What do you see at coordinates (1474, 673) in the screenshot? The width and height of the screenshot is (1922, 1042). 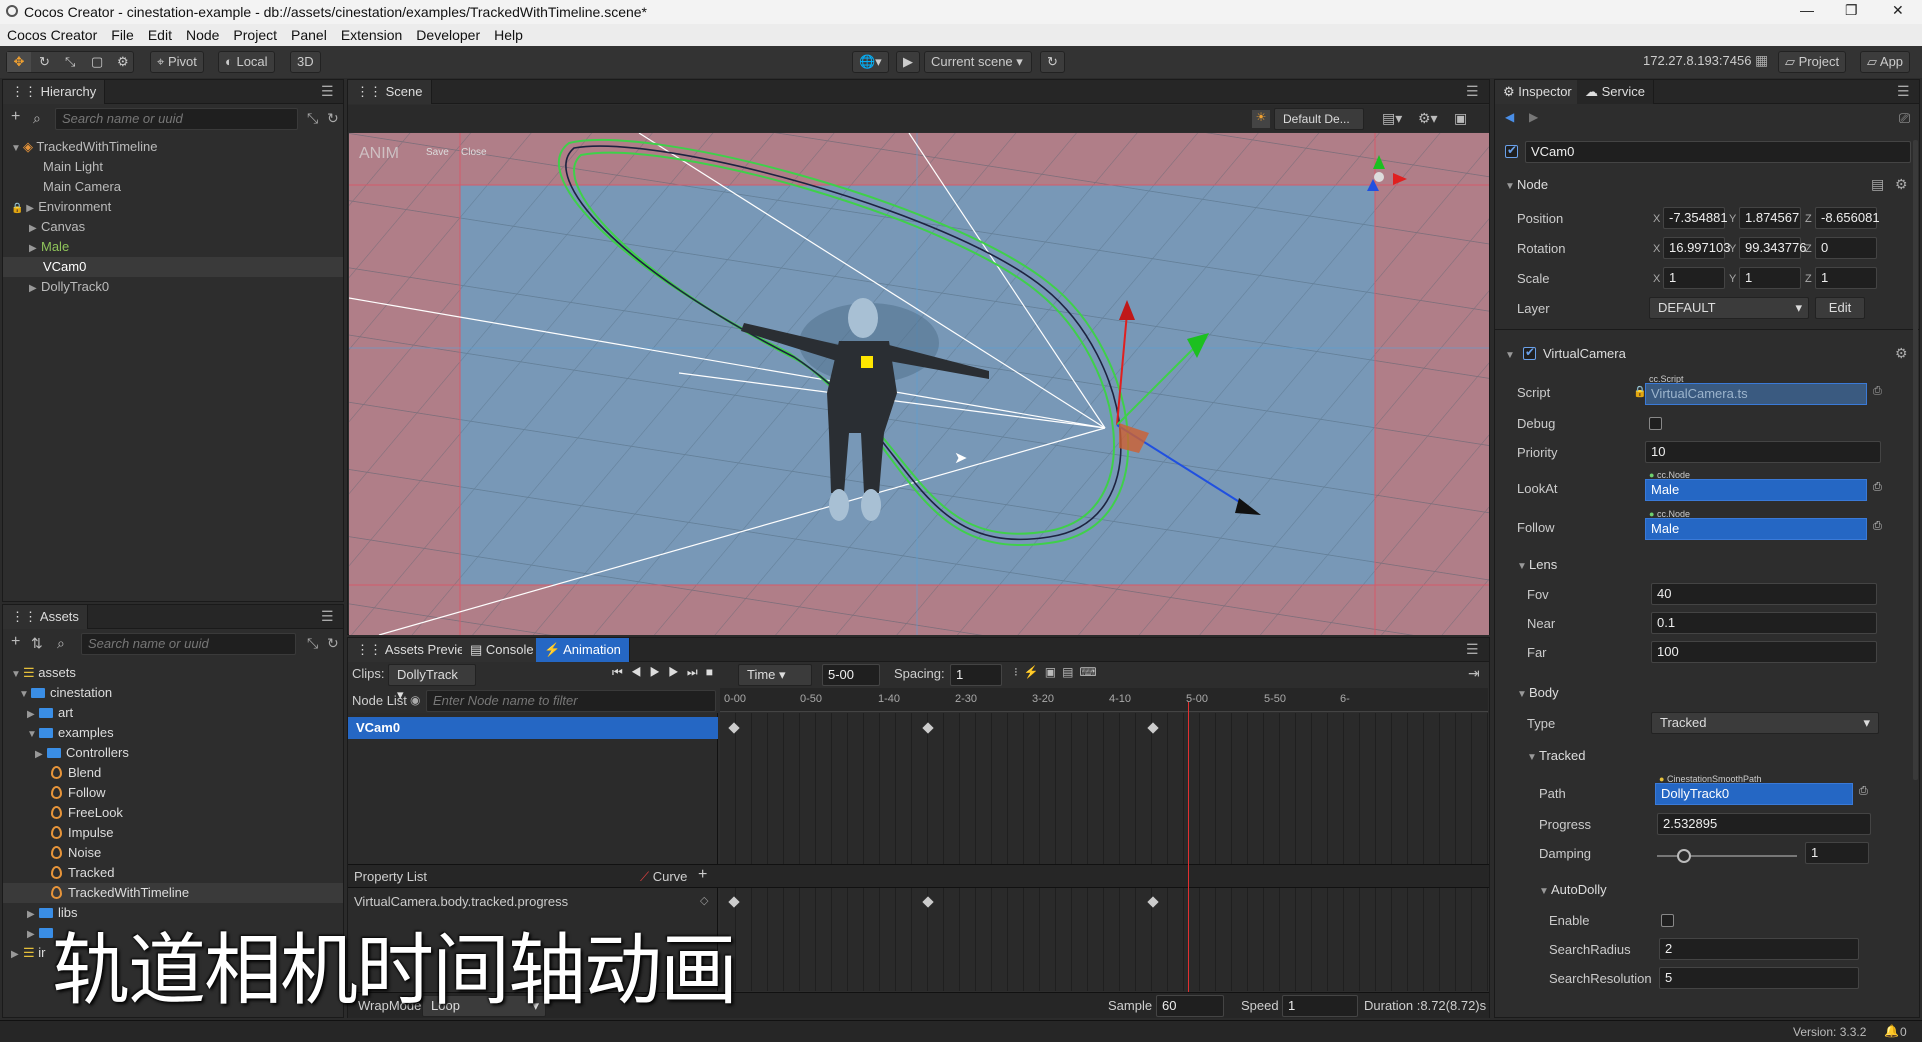 I see `exit-anim-icon: ⇥` at bounding box center [1474, 673].